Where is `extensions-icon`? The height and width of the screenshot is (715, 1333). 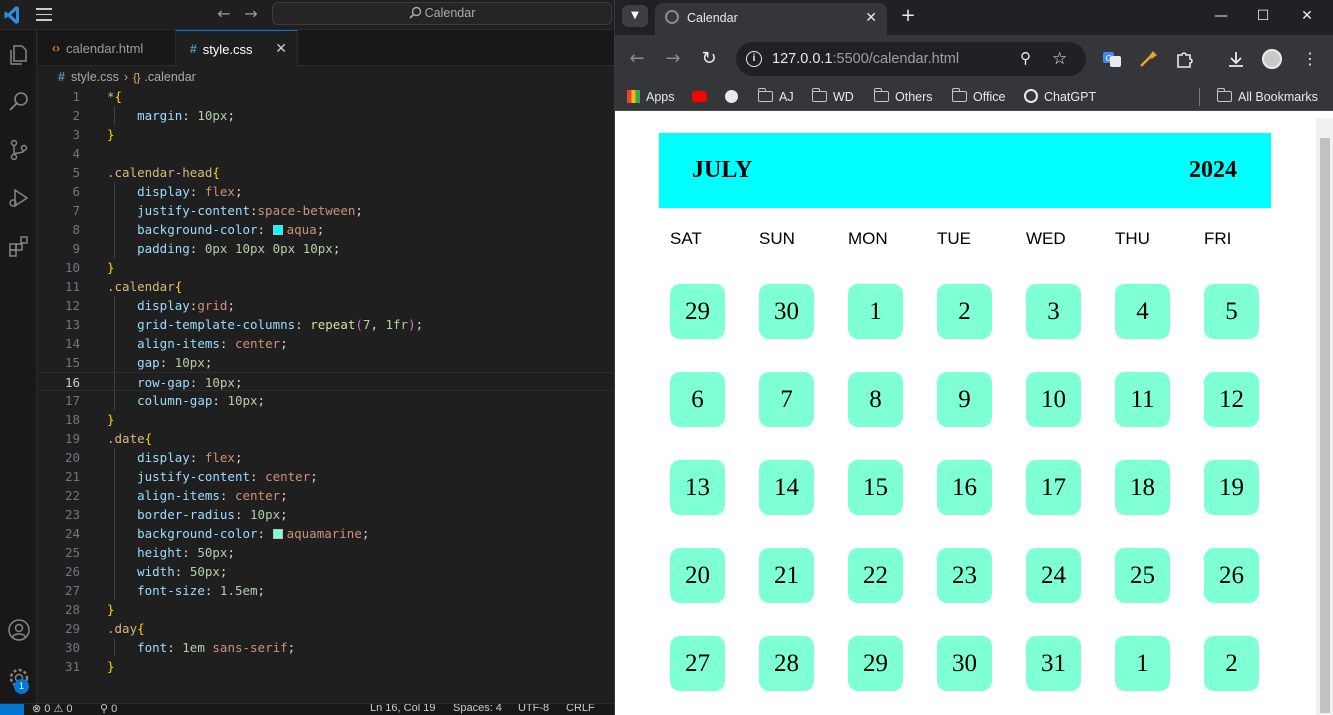
extensions-icon is located at coordinates (18, 246).